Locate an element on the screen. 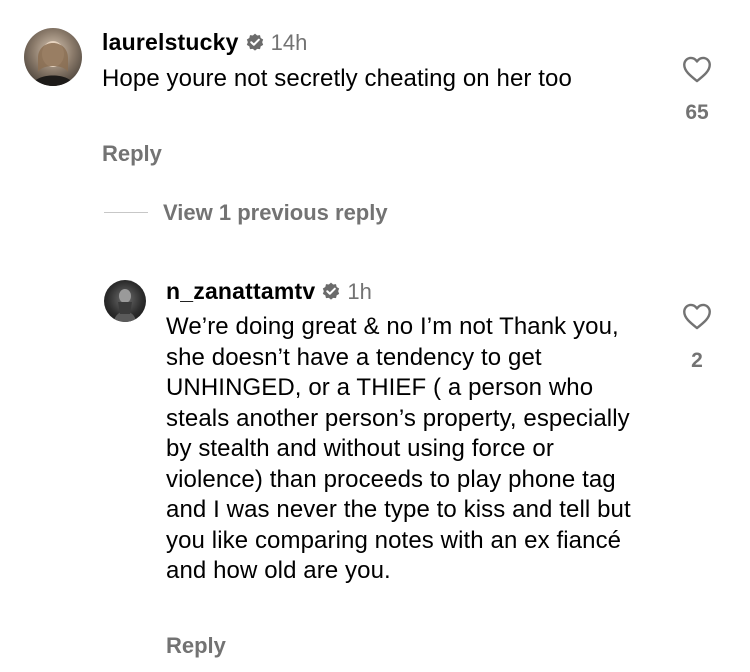 This screenshot has width=750, height=672. timestamp: 14h is located at coordinates (289, 42).